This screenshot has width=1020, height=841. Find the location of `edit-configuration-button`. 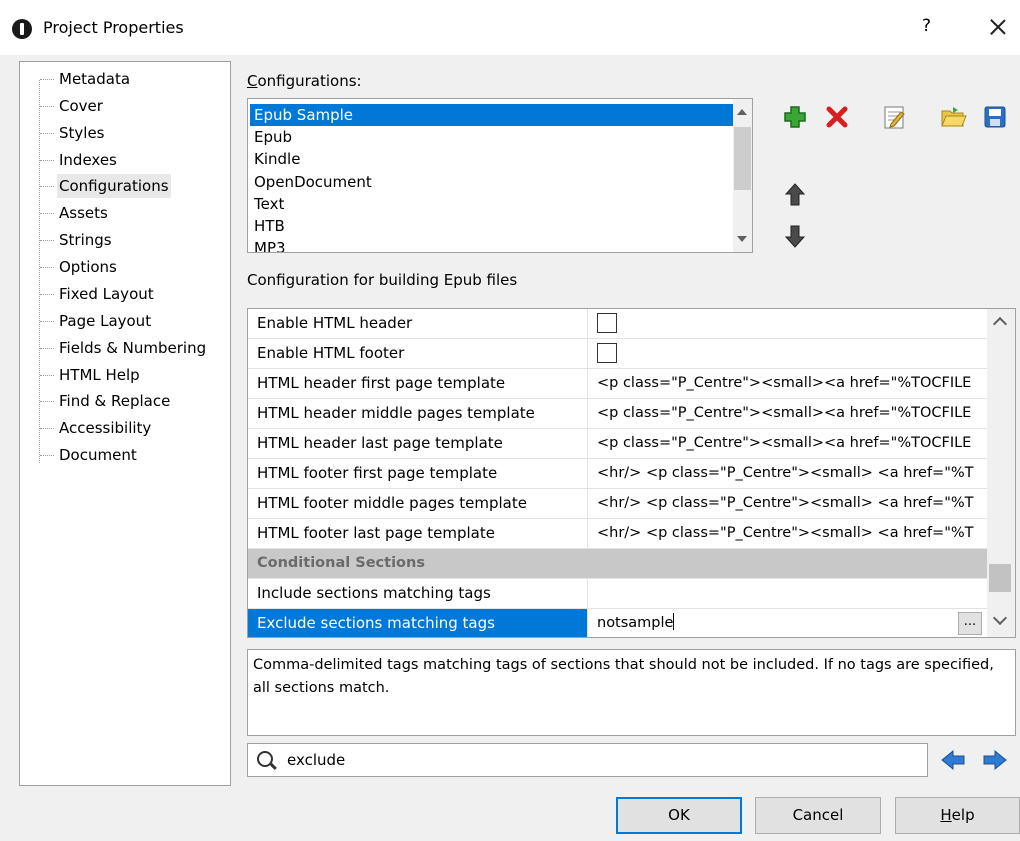

edit-configuration-button is located at coordinates (894, 117).